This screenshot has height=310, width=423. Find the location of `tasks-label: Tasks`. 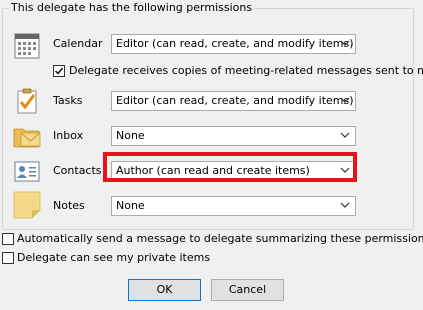

tasks-label: Tasks is located at coordinates (68, 100).